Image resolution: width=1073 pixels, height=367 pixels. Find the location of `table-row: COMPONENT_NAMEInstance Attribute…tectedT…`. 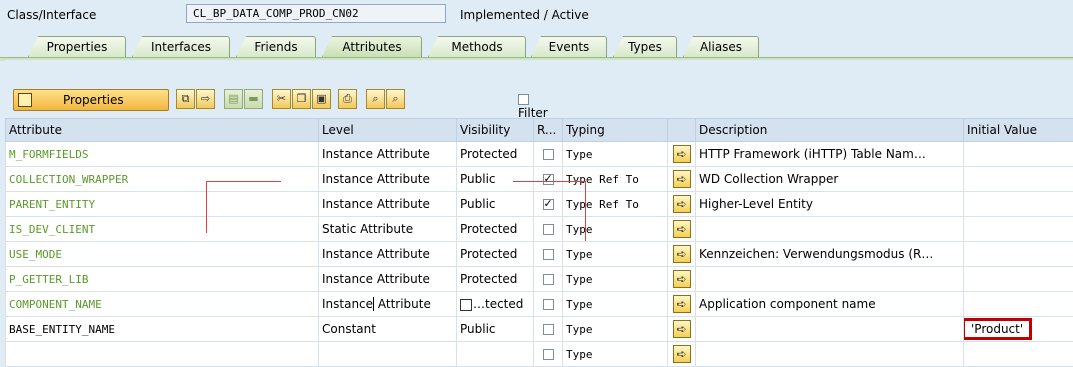

table-row: COMPONENT_NAMEInstance Attribute…tectedT… is located at coordinates (539, 304).